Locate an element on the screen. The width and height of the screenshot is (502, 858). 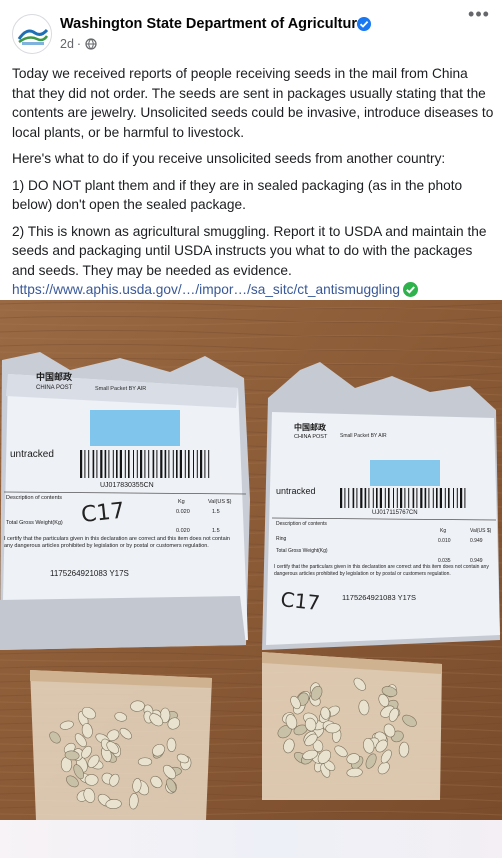
tracking-number: UJ017830355CN is located at coordinates (127, 485).